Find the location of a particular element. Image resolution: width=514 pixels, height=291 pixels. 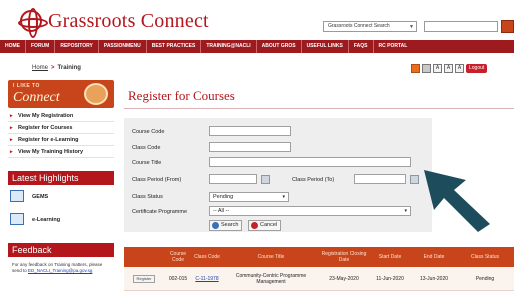

chevron-down-icon: ▼ is located at coordinates (411, 27).